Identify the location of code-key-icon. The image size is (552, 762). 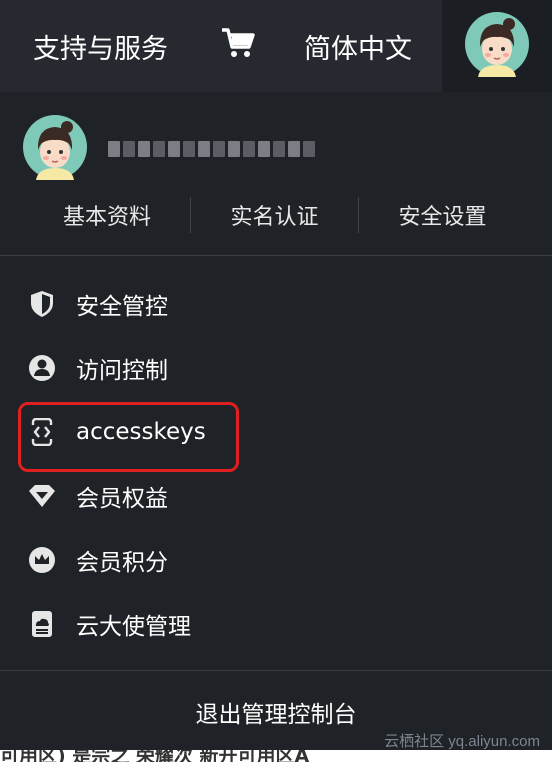
(42, 432).